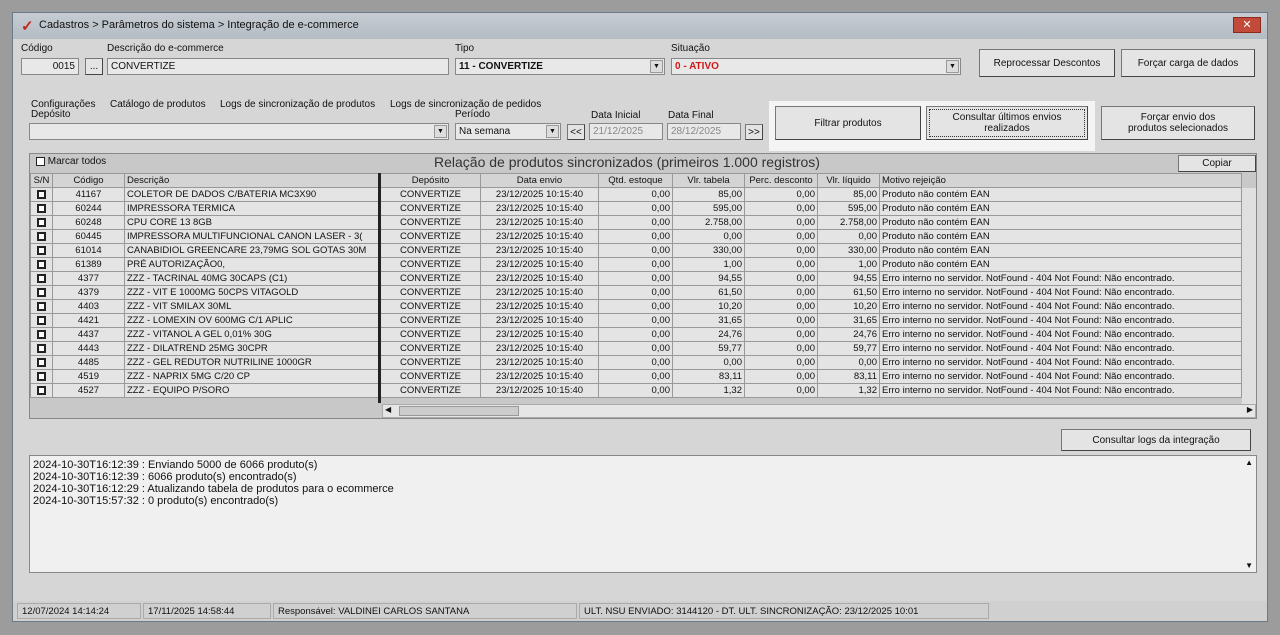 The height and width of the screenshot is (635, 1280). I want to click on close-button: ✕, so click(1247, 25).